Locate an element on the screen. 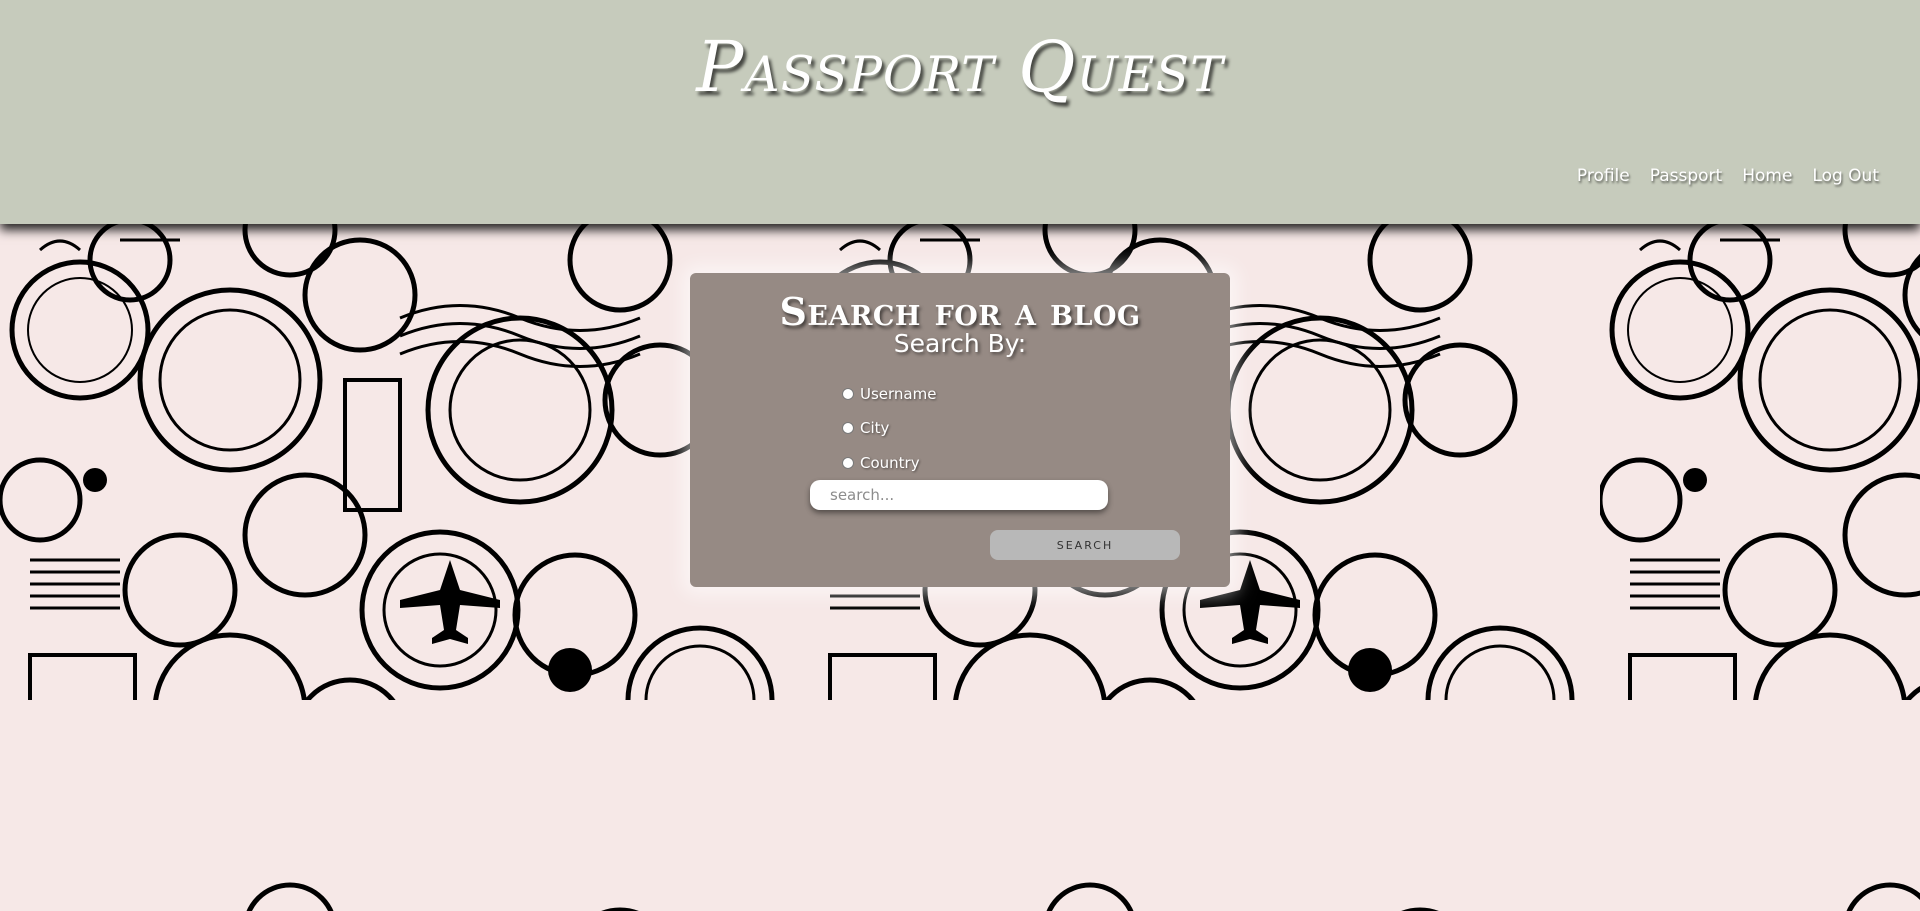  nav-link-passport: Passport is located at coordinates (1686, 176).